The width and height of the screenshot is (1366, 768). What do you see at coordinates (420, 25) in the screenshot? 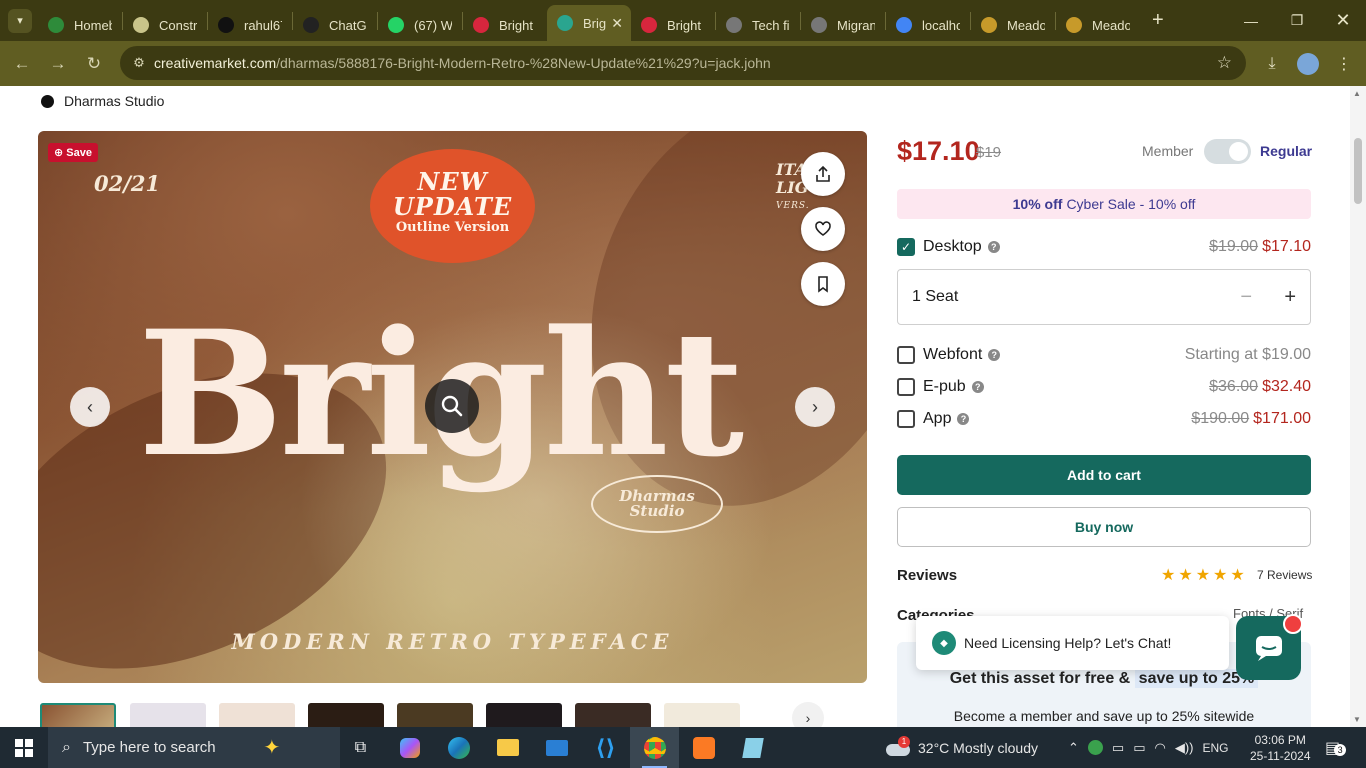
I see `browser-tab: (67) Wh` at bounding box center [420, 25].